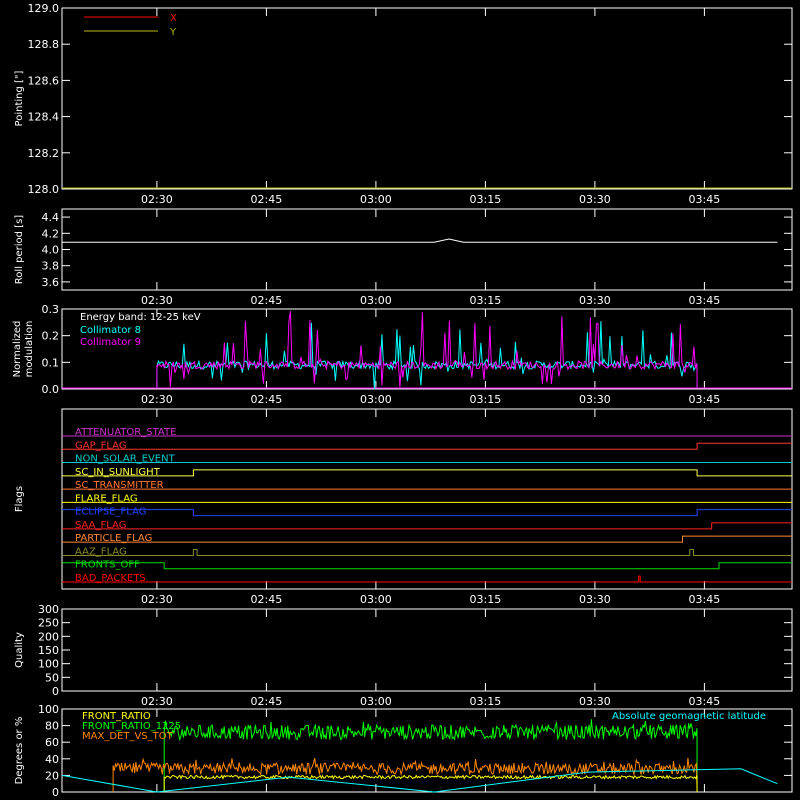 This screenshot has height=800, width=800. Describe the element at coordinates (51, 217) in the screenshot. I see `y-tick-label: 4.4` at that location.